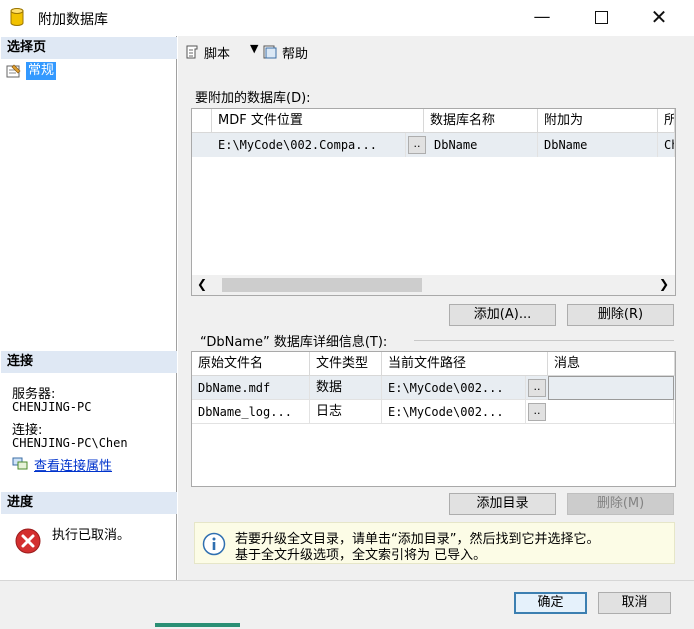 The height and width of the screenshot is (629, 694). Describe the element at coordinates (73, 466) in the screenshot. I see `view-props-link-text: 查看连接属性` at that location.